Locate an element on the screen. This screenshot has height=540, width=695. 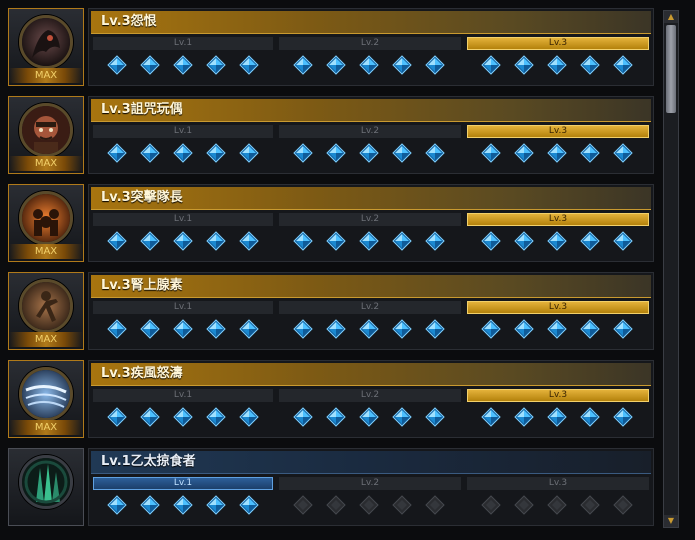
skill-row: MAX Lv.3腎上腺素 Lv.1 Lv.2 Lv.3 is located at coordinates (331, 311).